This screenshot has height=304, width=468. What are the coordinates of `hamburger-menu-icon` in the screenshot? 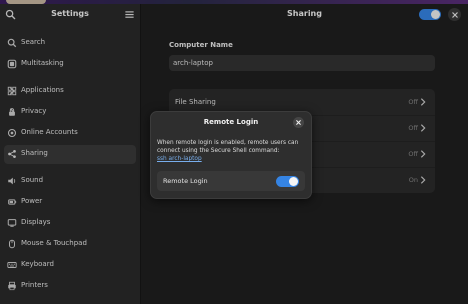 It's located at (129, 14).